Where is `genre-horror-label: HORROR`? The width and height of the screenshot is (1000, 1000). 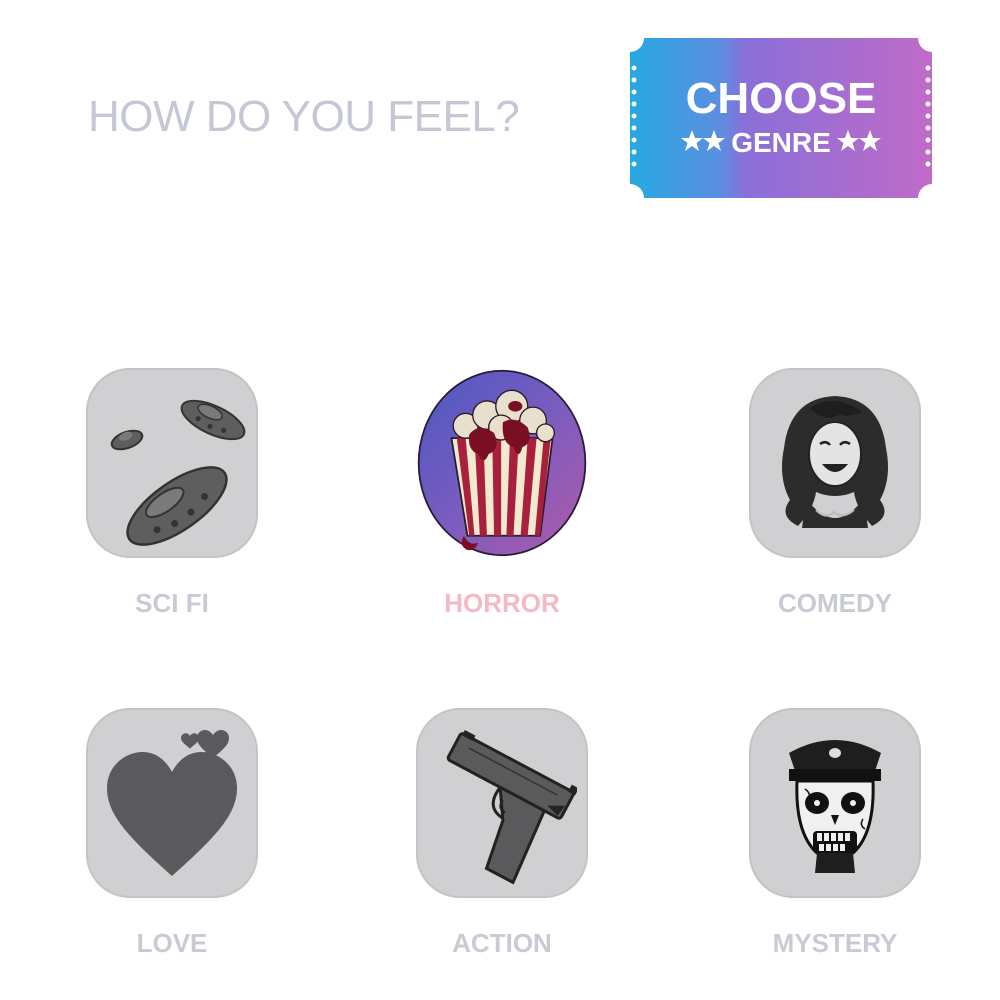 genre-horror-label: HORROR is located at coordinates (502, 603).